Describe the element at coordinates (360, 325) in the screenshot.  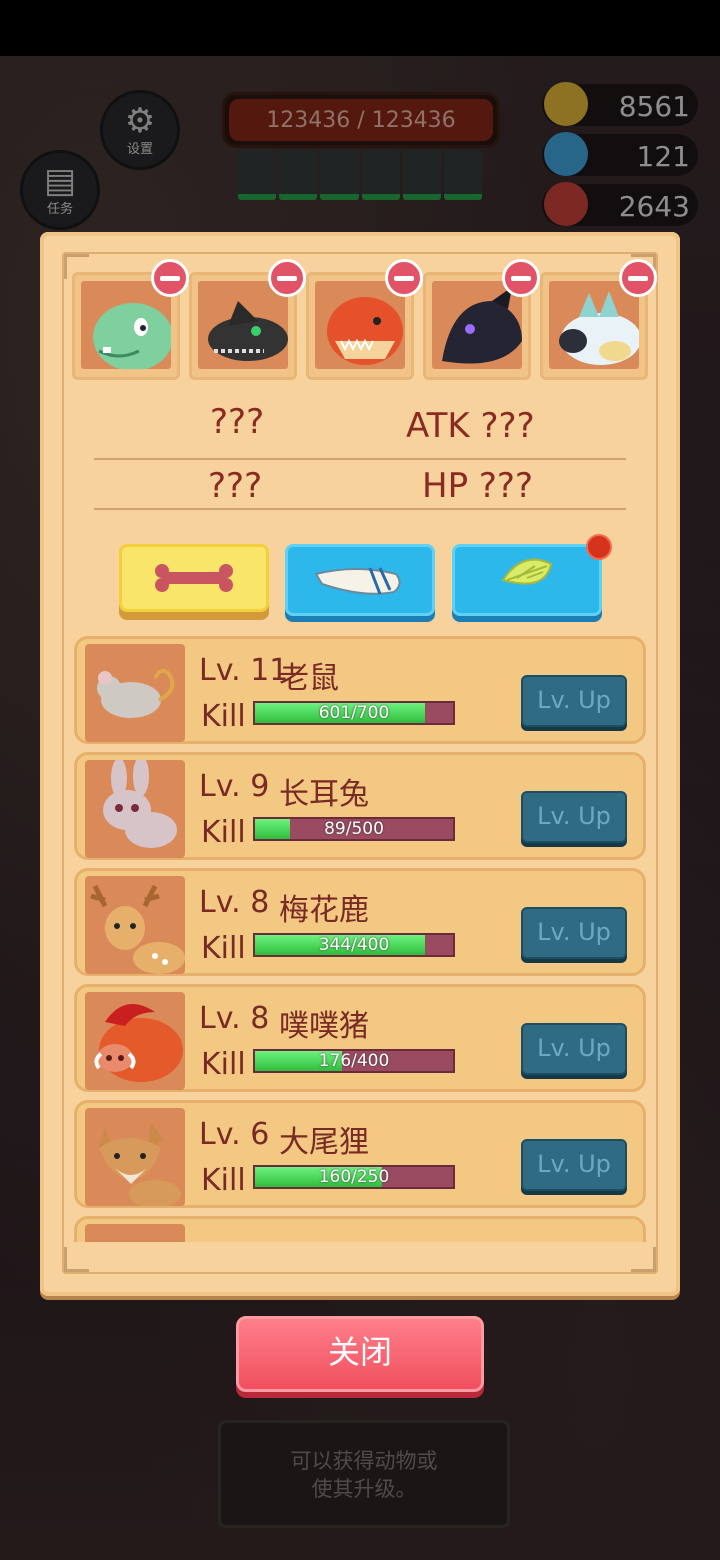
I see `orange-dragon-icon` at that location.